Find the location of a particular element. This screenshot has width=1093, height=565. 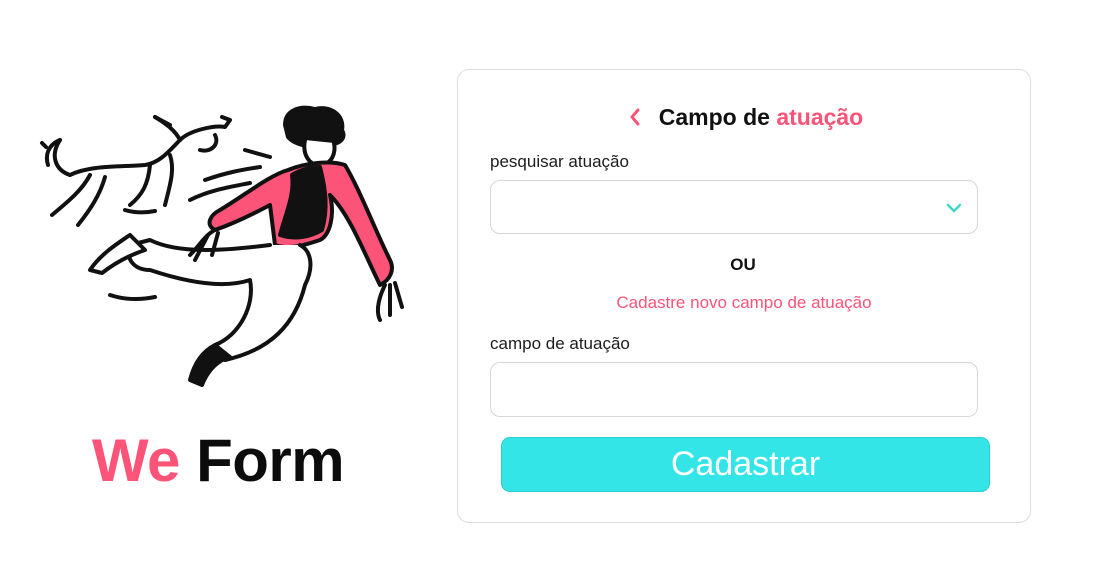

field-label: campo de atuação is located at coordinates (560, 343).